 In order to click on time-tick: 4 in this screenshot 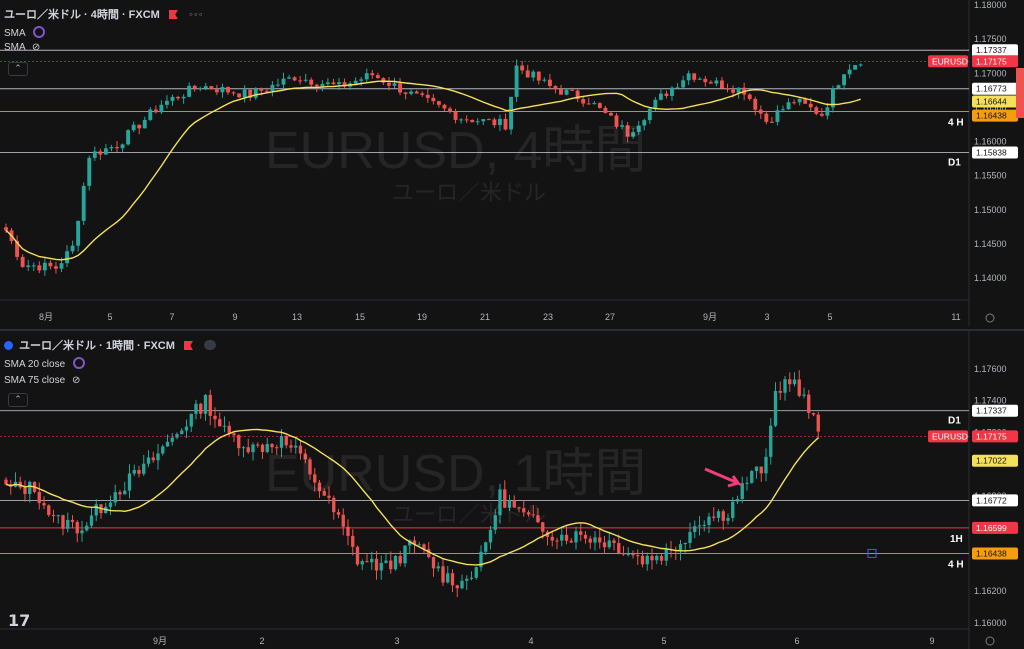, I will do `click(530, 641)`.